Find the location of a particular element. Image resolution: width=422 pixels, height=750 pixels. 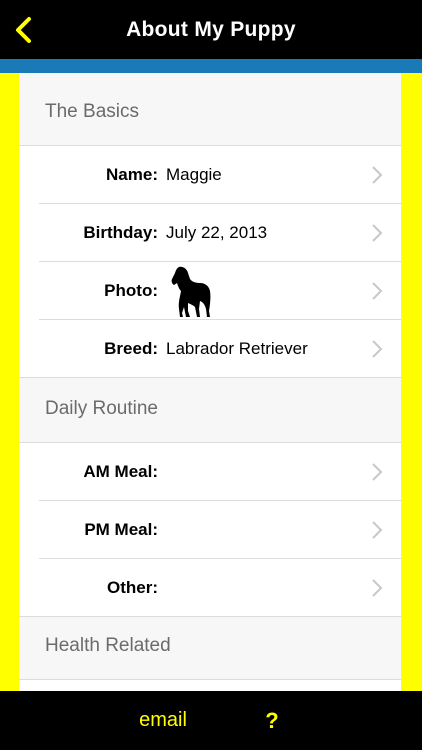

section-title: Health Related is located at coordinates (108, 645).